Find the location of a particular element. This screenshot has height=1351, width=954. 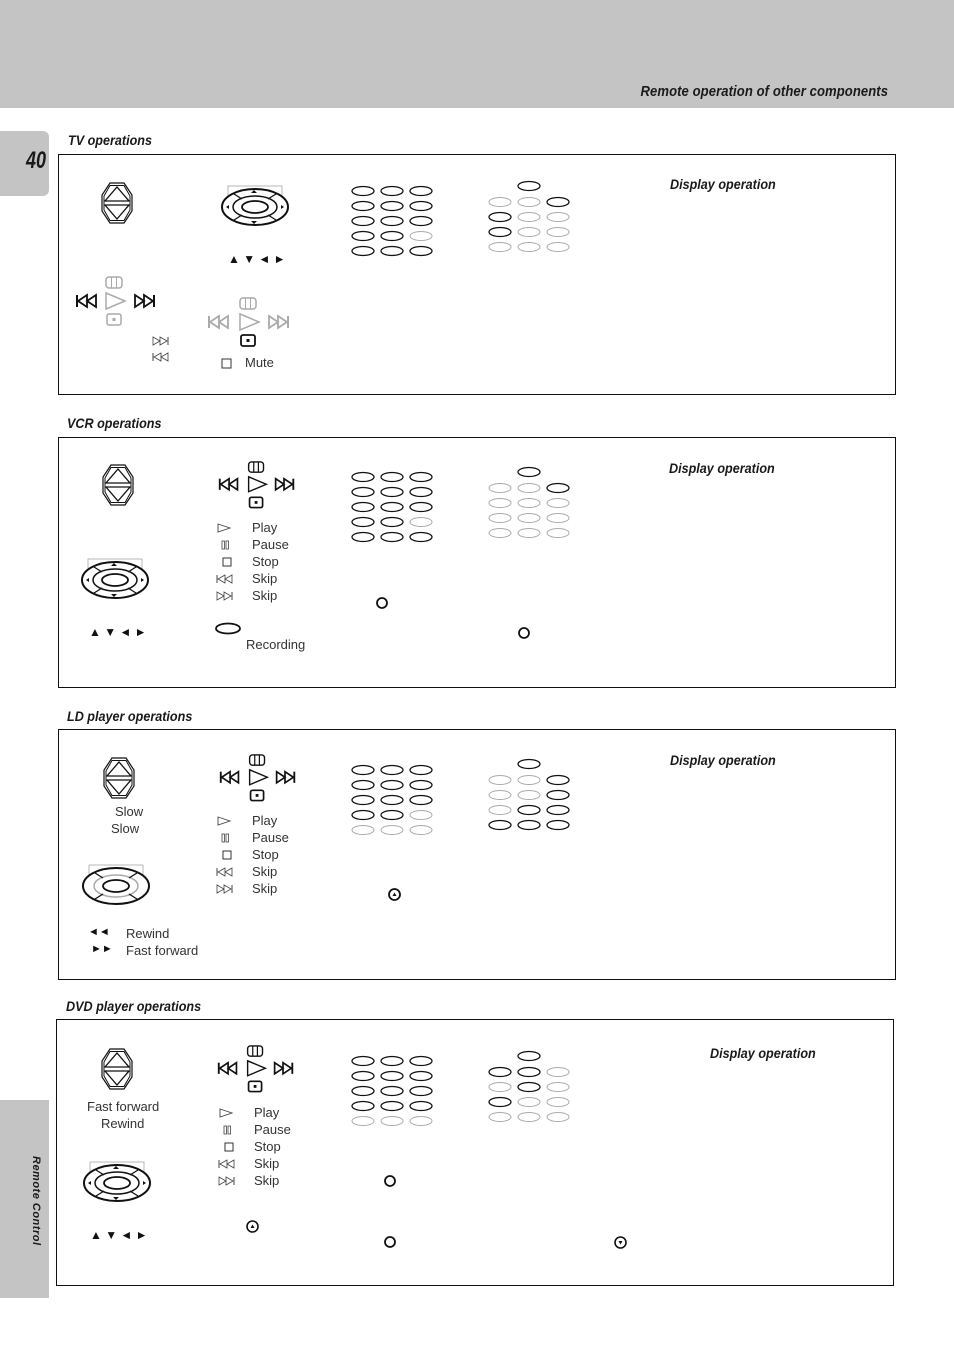

eject-key-icon is located at coordinates (394, 894).